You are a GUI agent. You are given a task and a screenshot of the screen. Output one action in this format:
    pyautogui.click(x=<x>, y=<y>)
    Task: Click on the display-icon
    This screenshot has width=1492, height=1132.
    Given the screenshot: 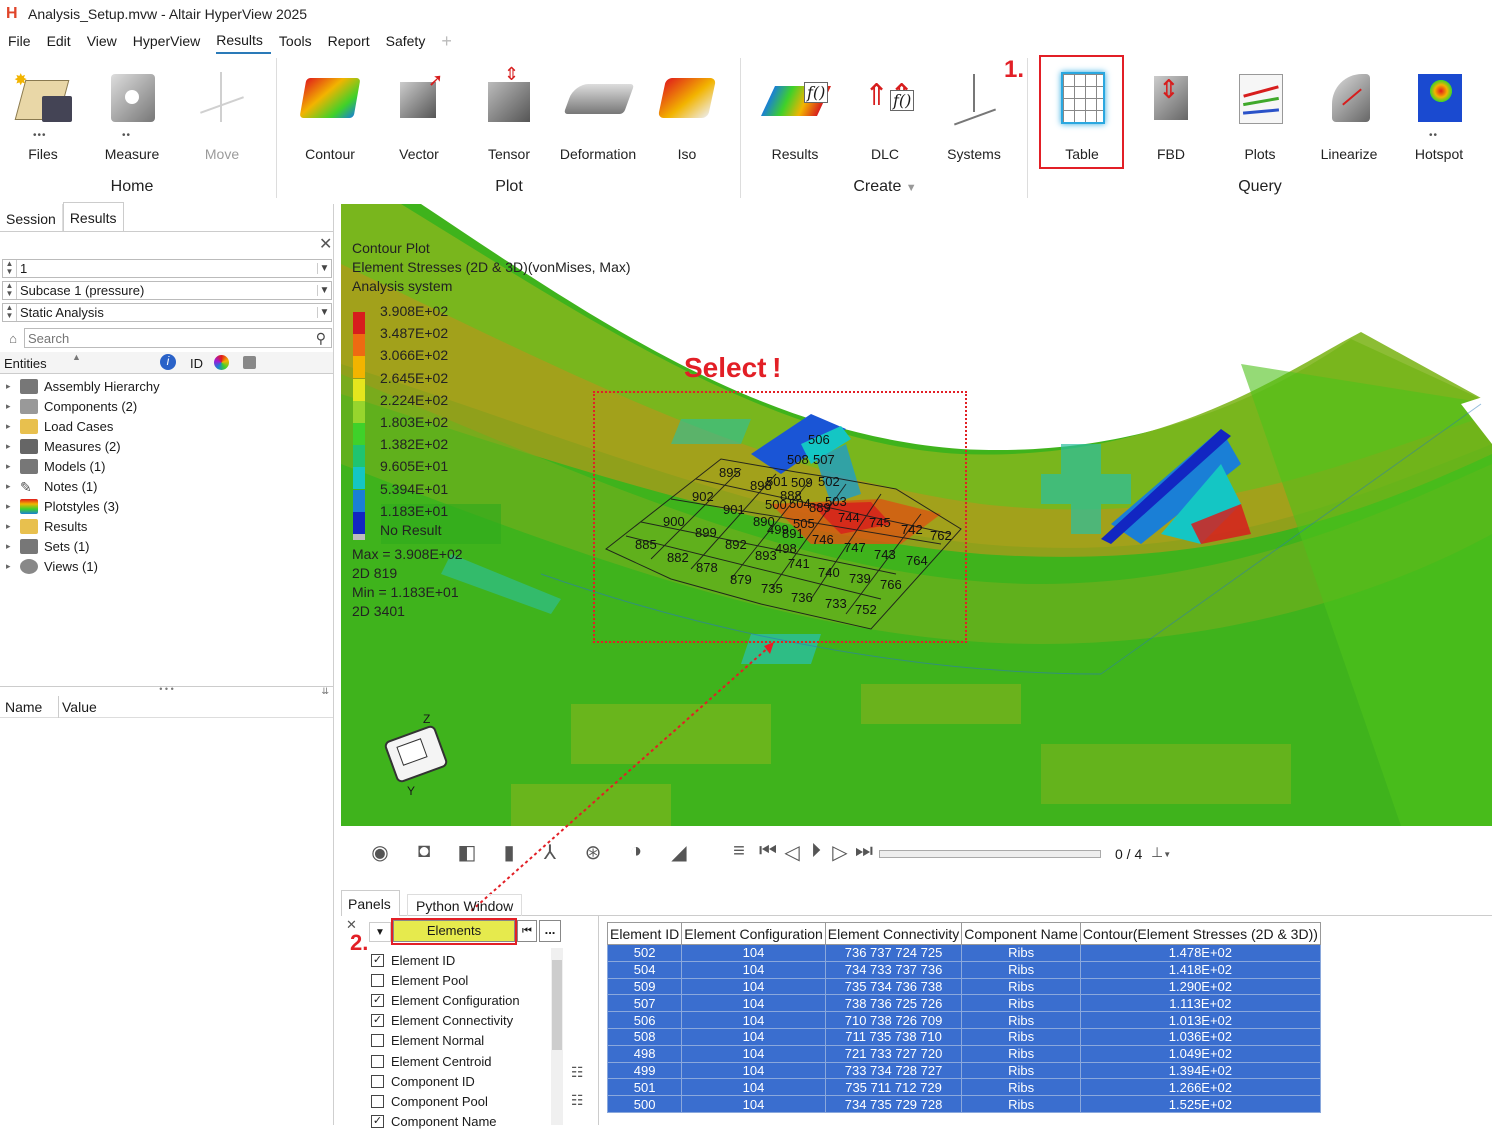 What is the action you would take?
    pyautogui.click(x=249, y=362)
    